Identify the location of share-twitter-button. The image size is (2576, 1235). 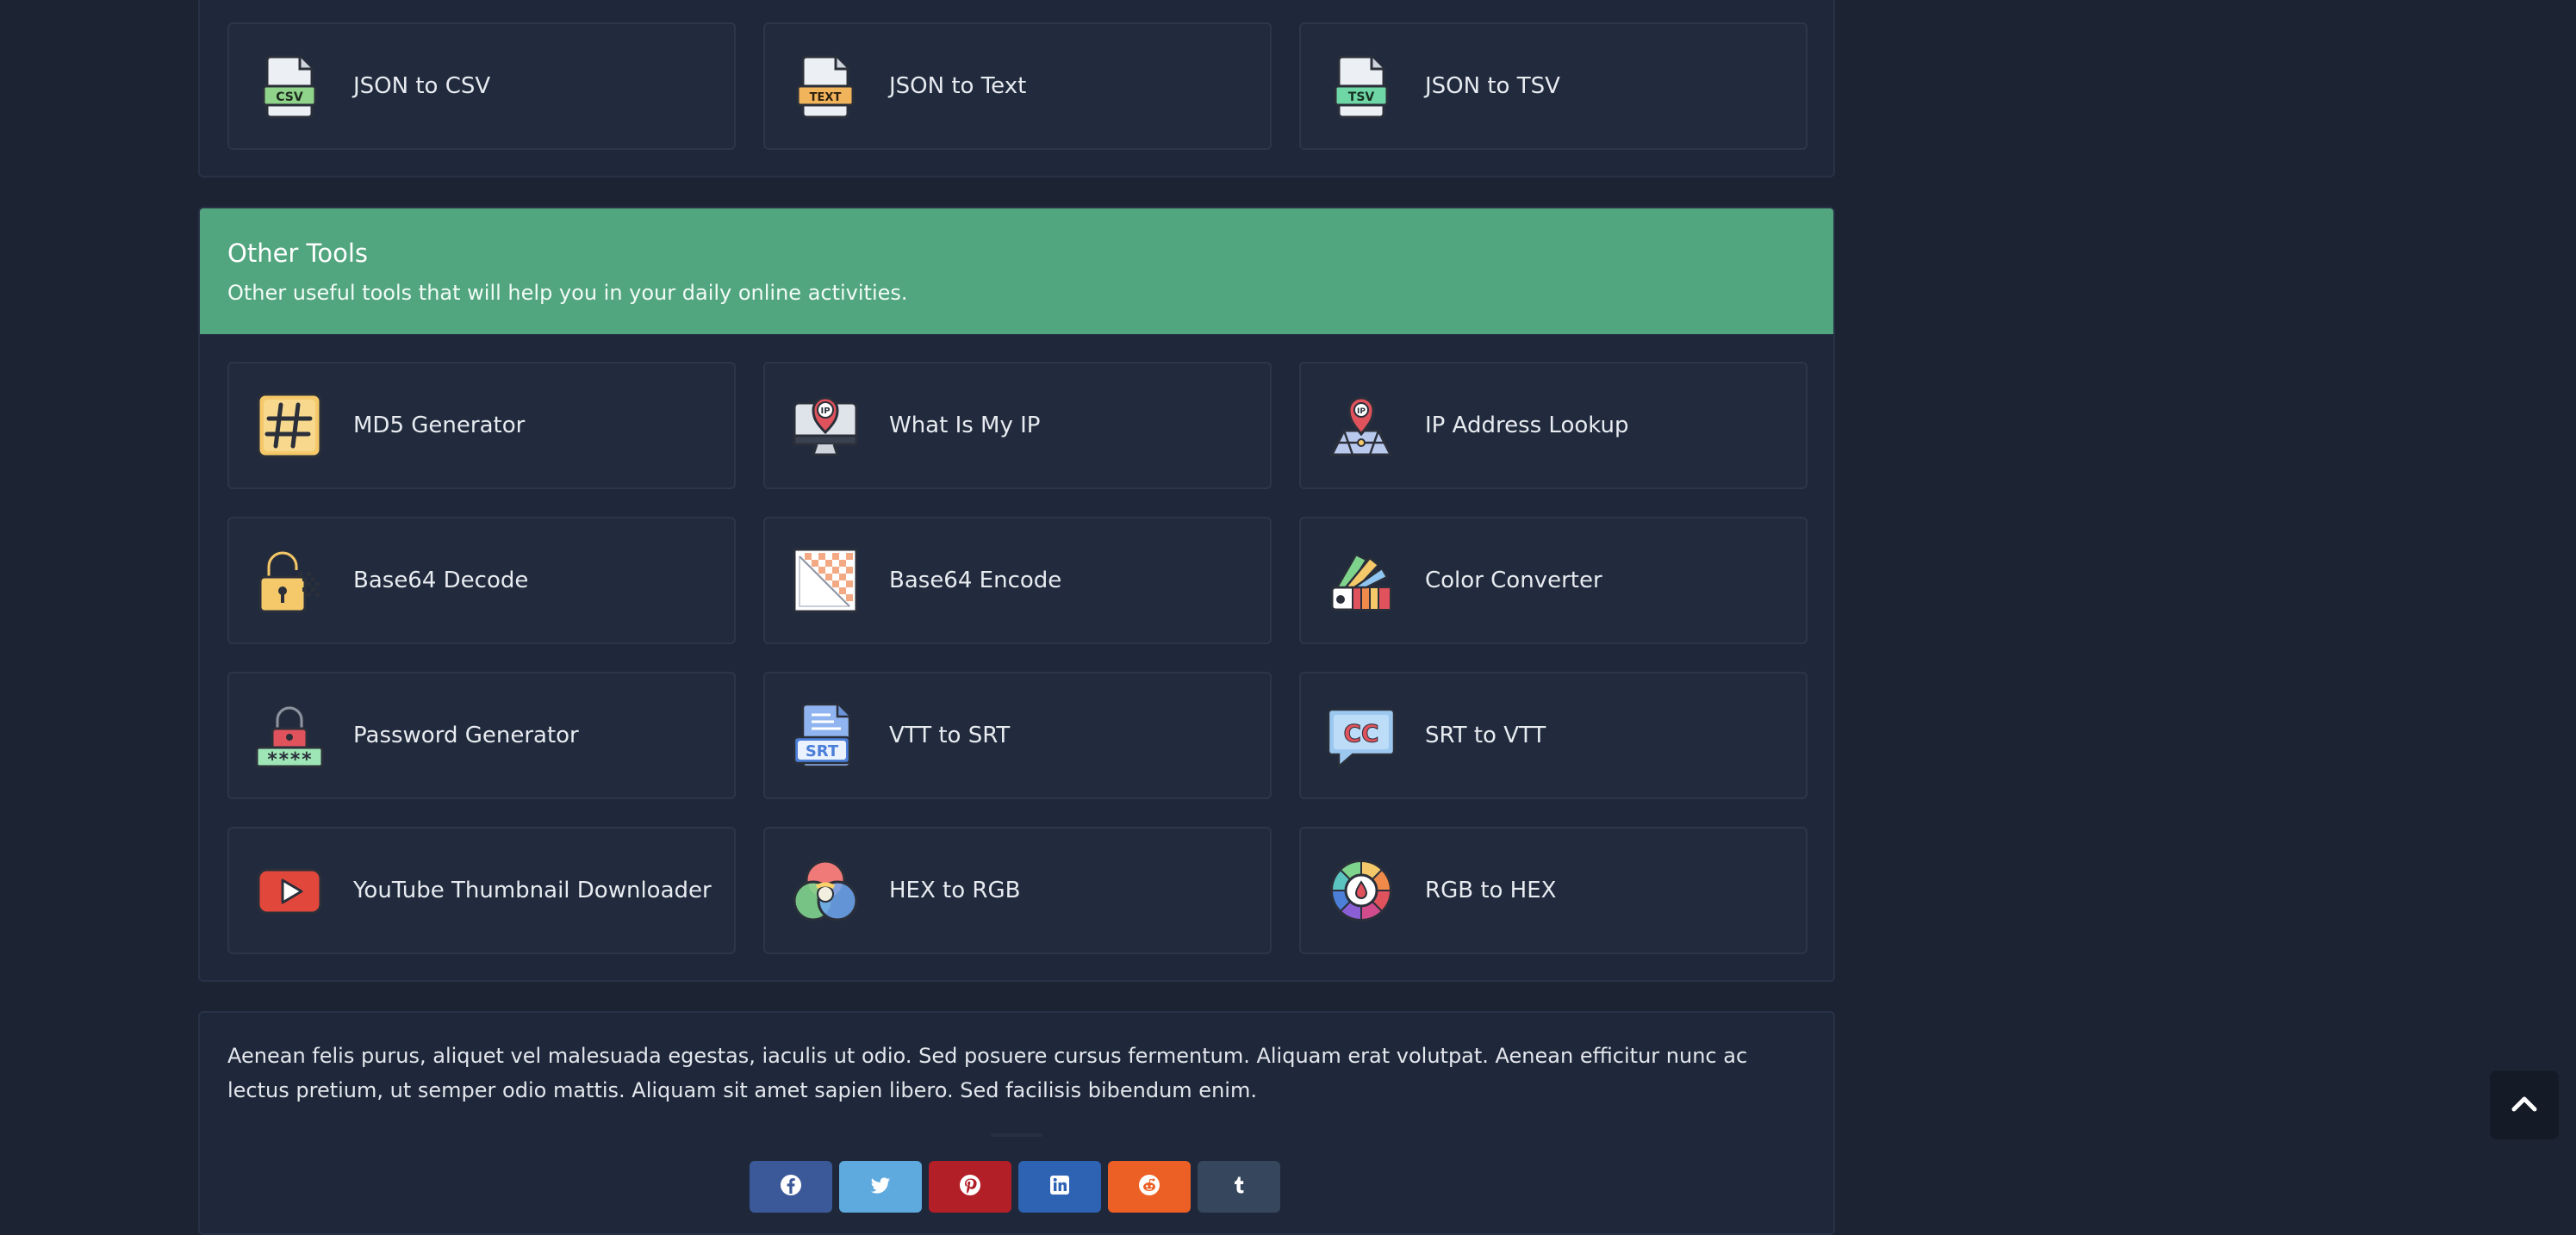
(881, 1187).